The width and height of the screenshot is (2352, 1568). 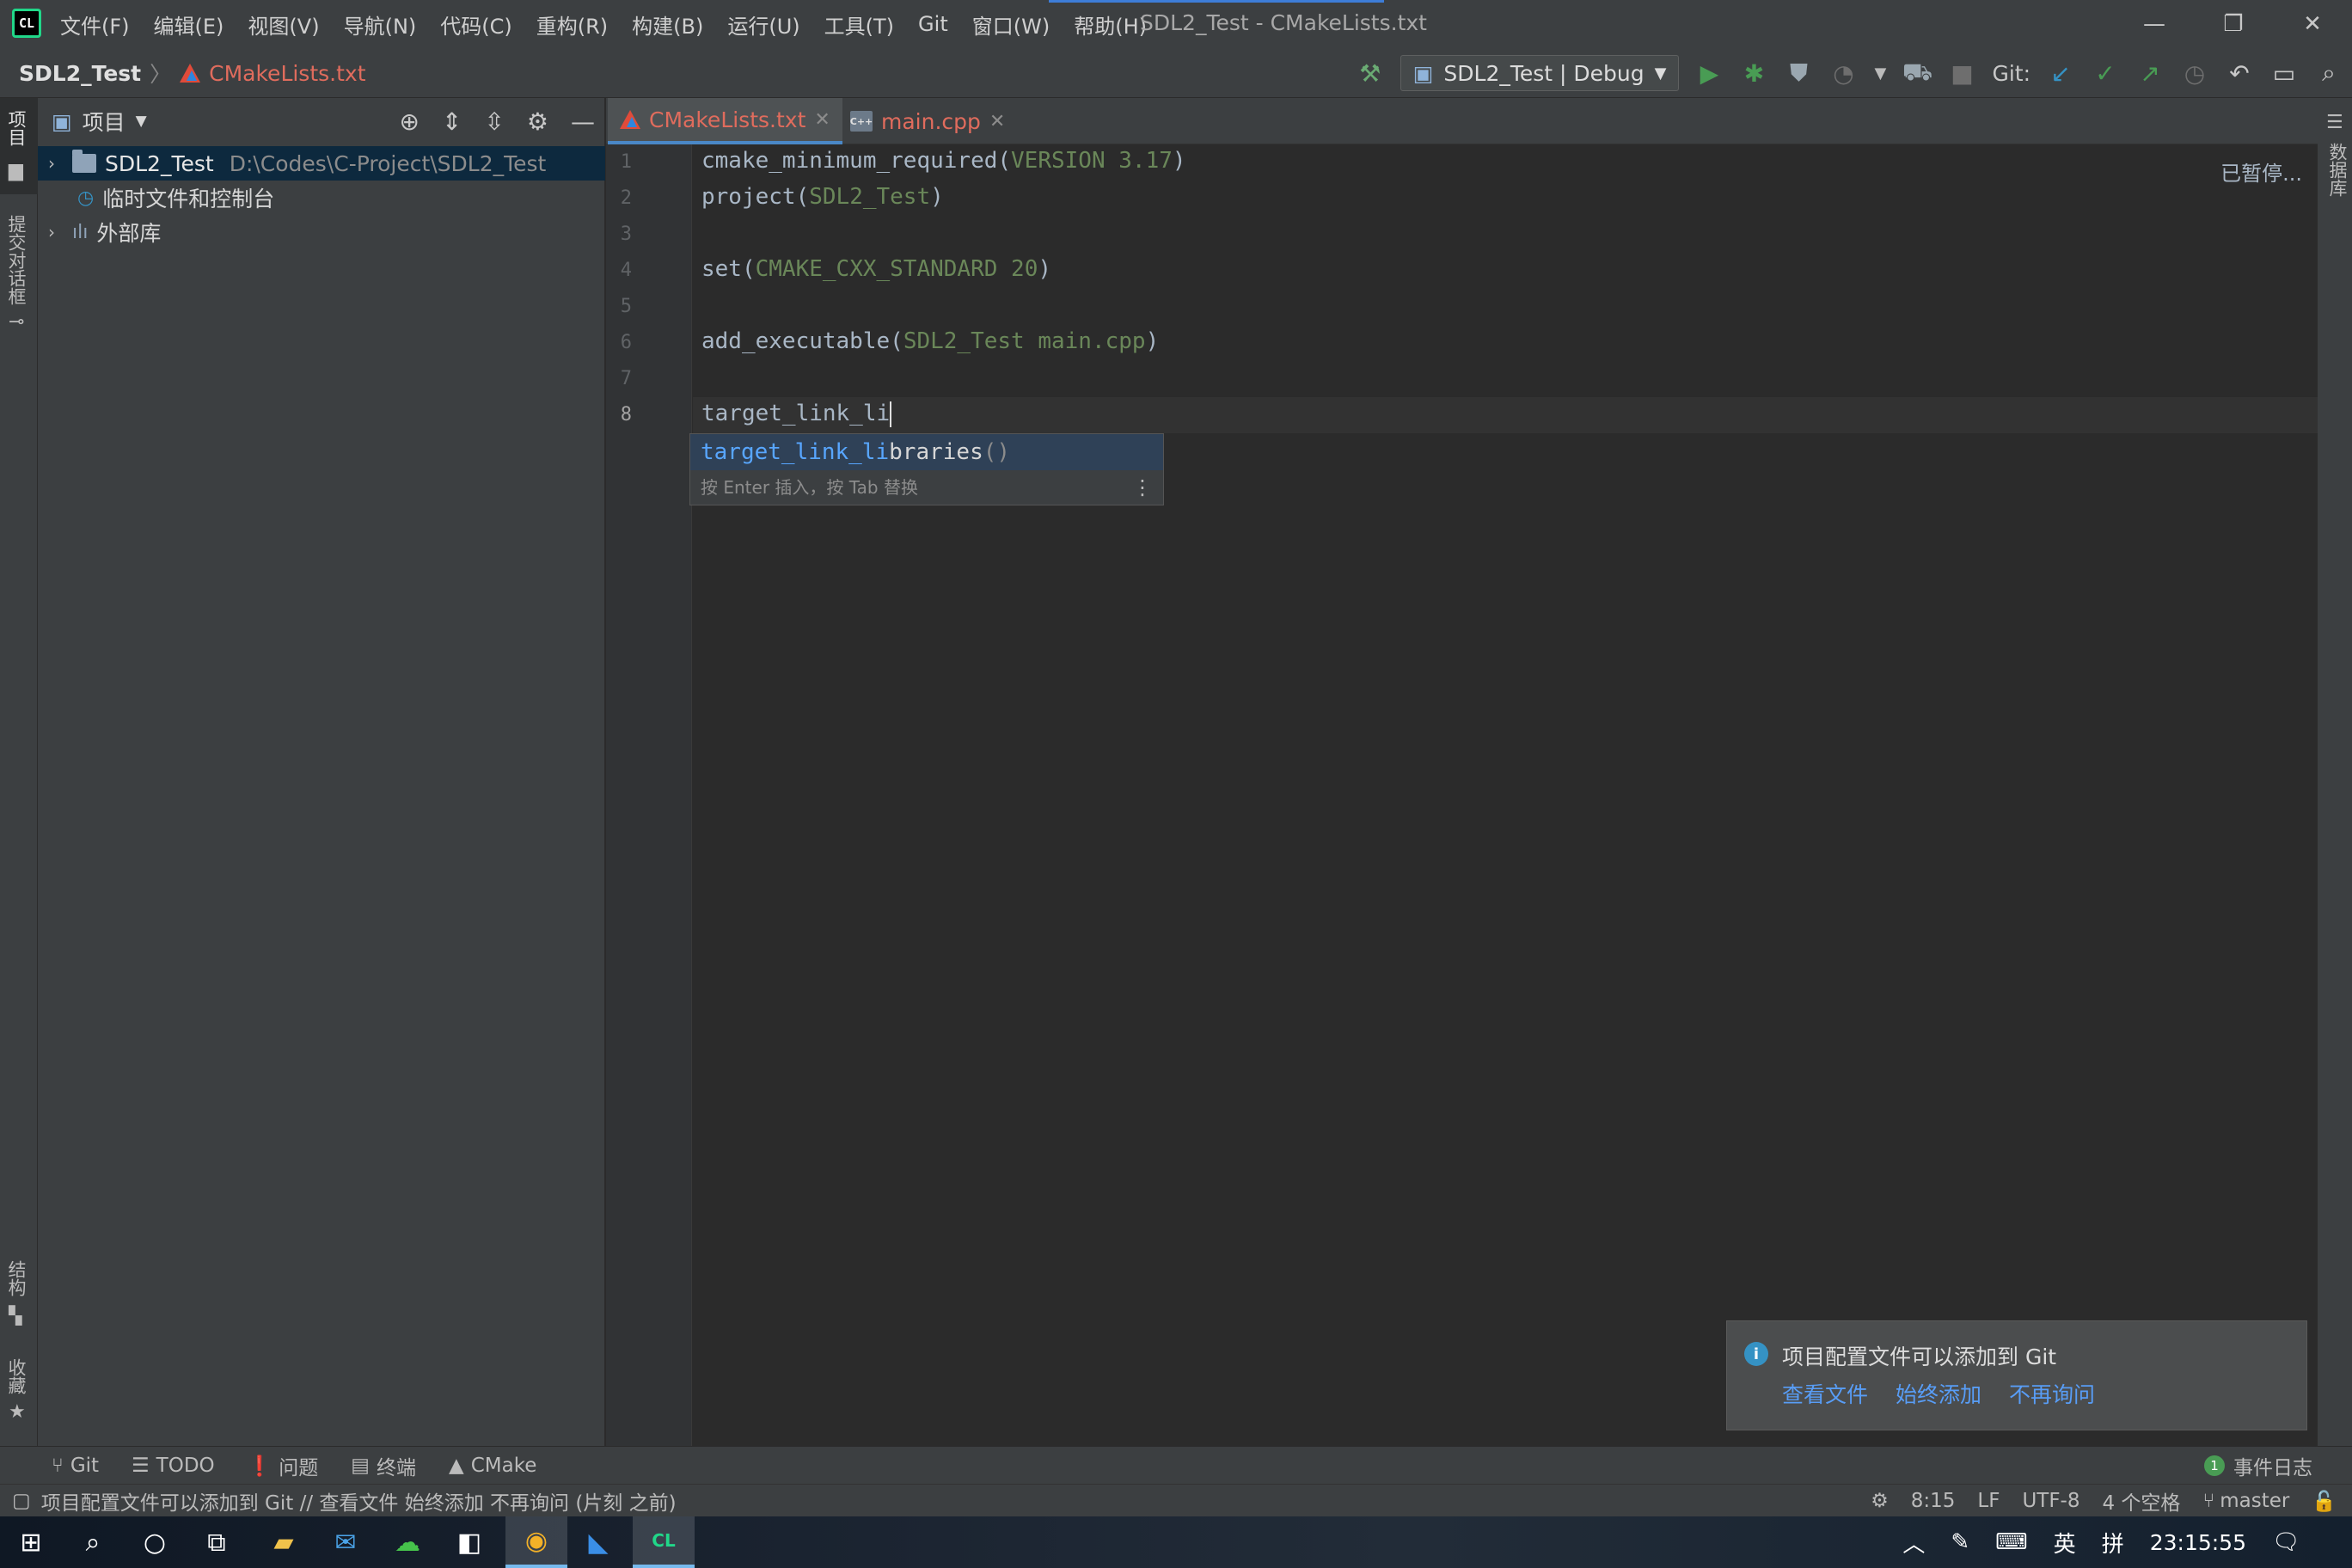 I want to click on profile-icon: ◔, so click(x=1843, y=73).